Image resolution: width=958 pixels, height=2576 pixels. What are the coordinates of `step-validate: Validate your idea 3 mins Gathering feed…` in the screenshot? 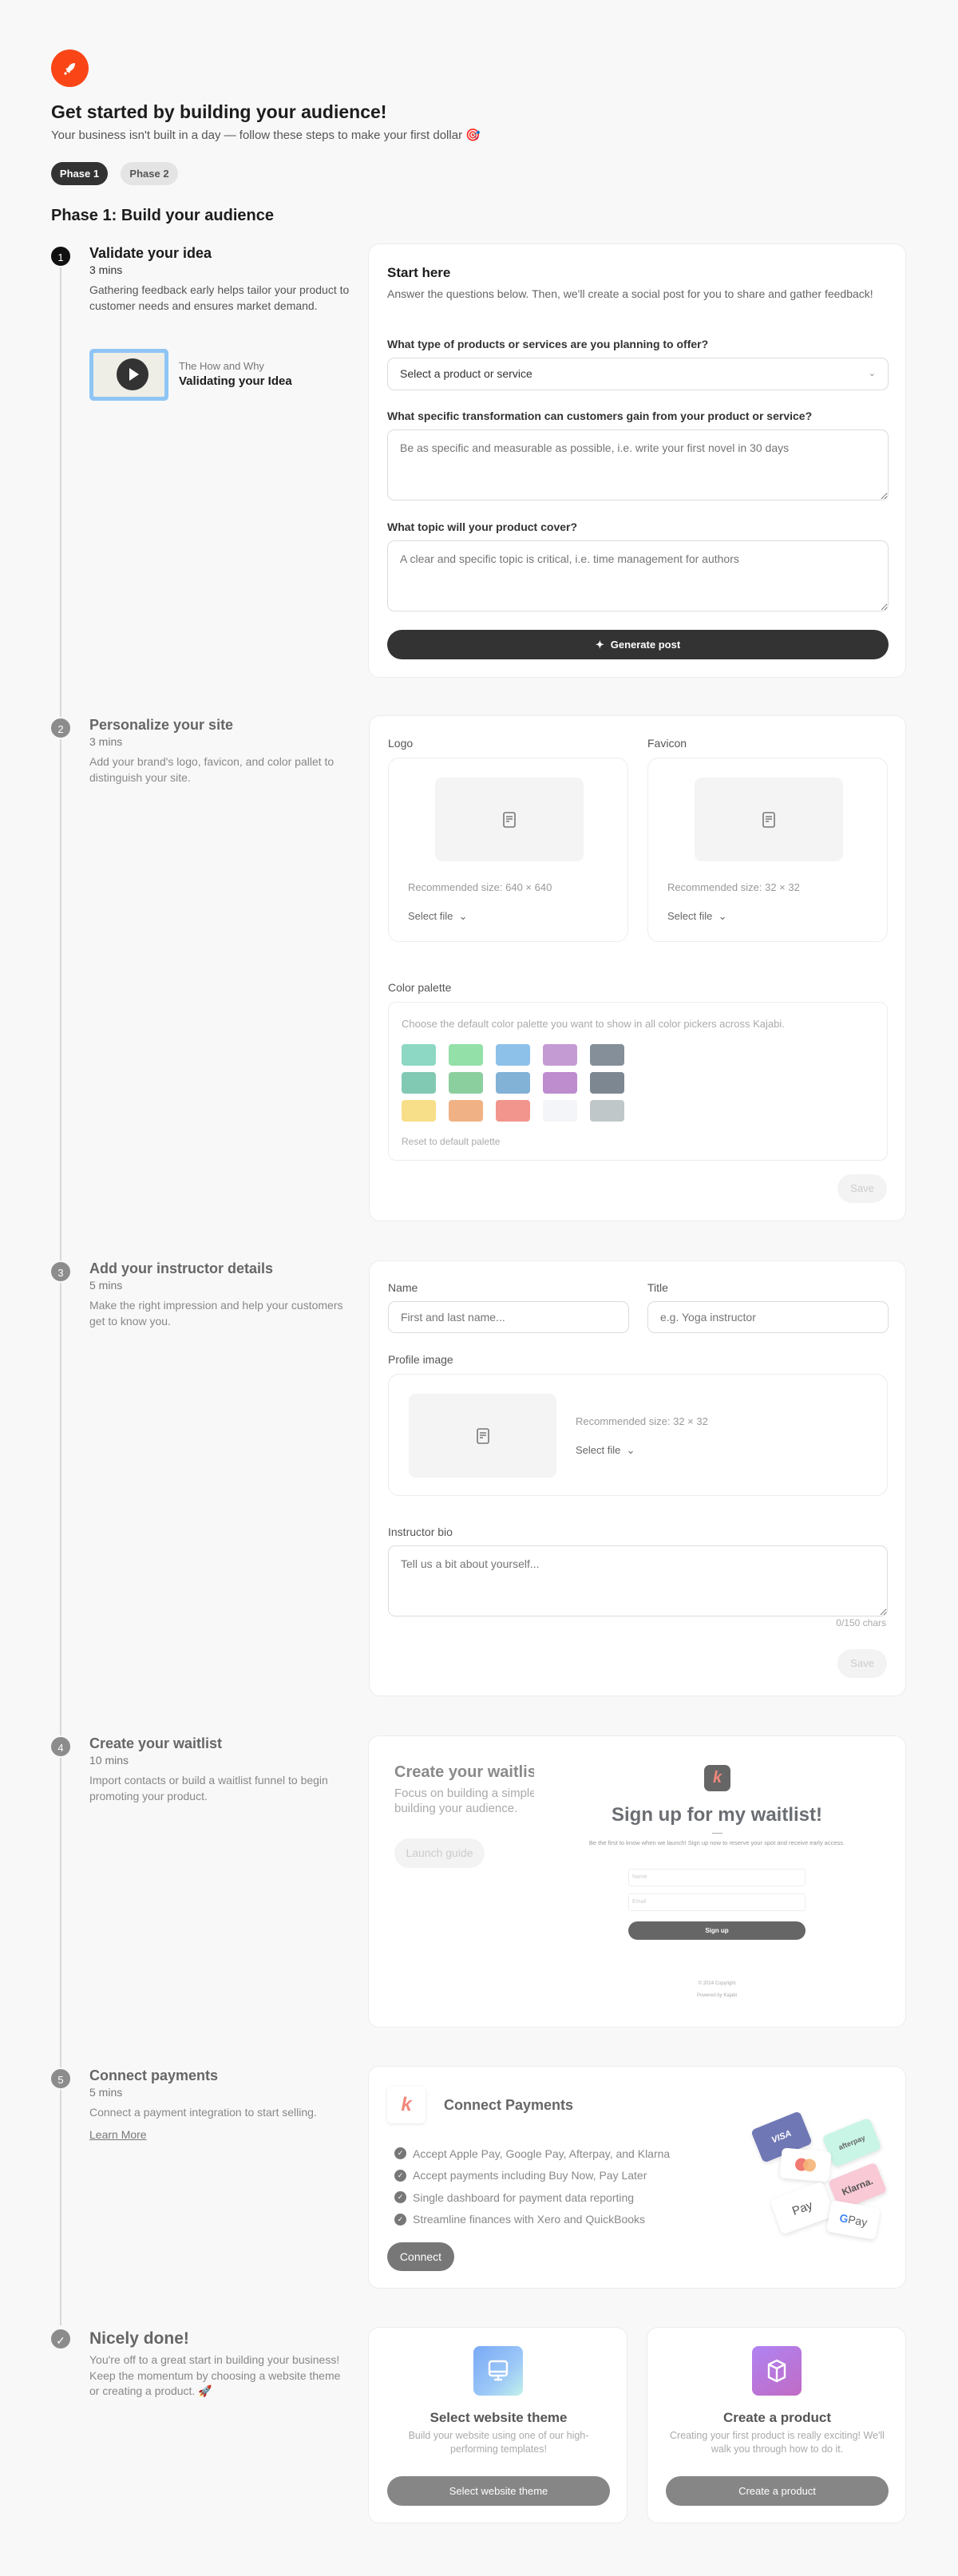 It's located at (221, 279).